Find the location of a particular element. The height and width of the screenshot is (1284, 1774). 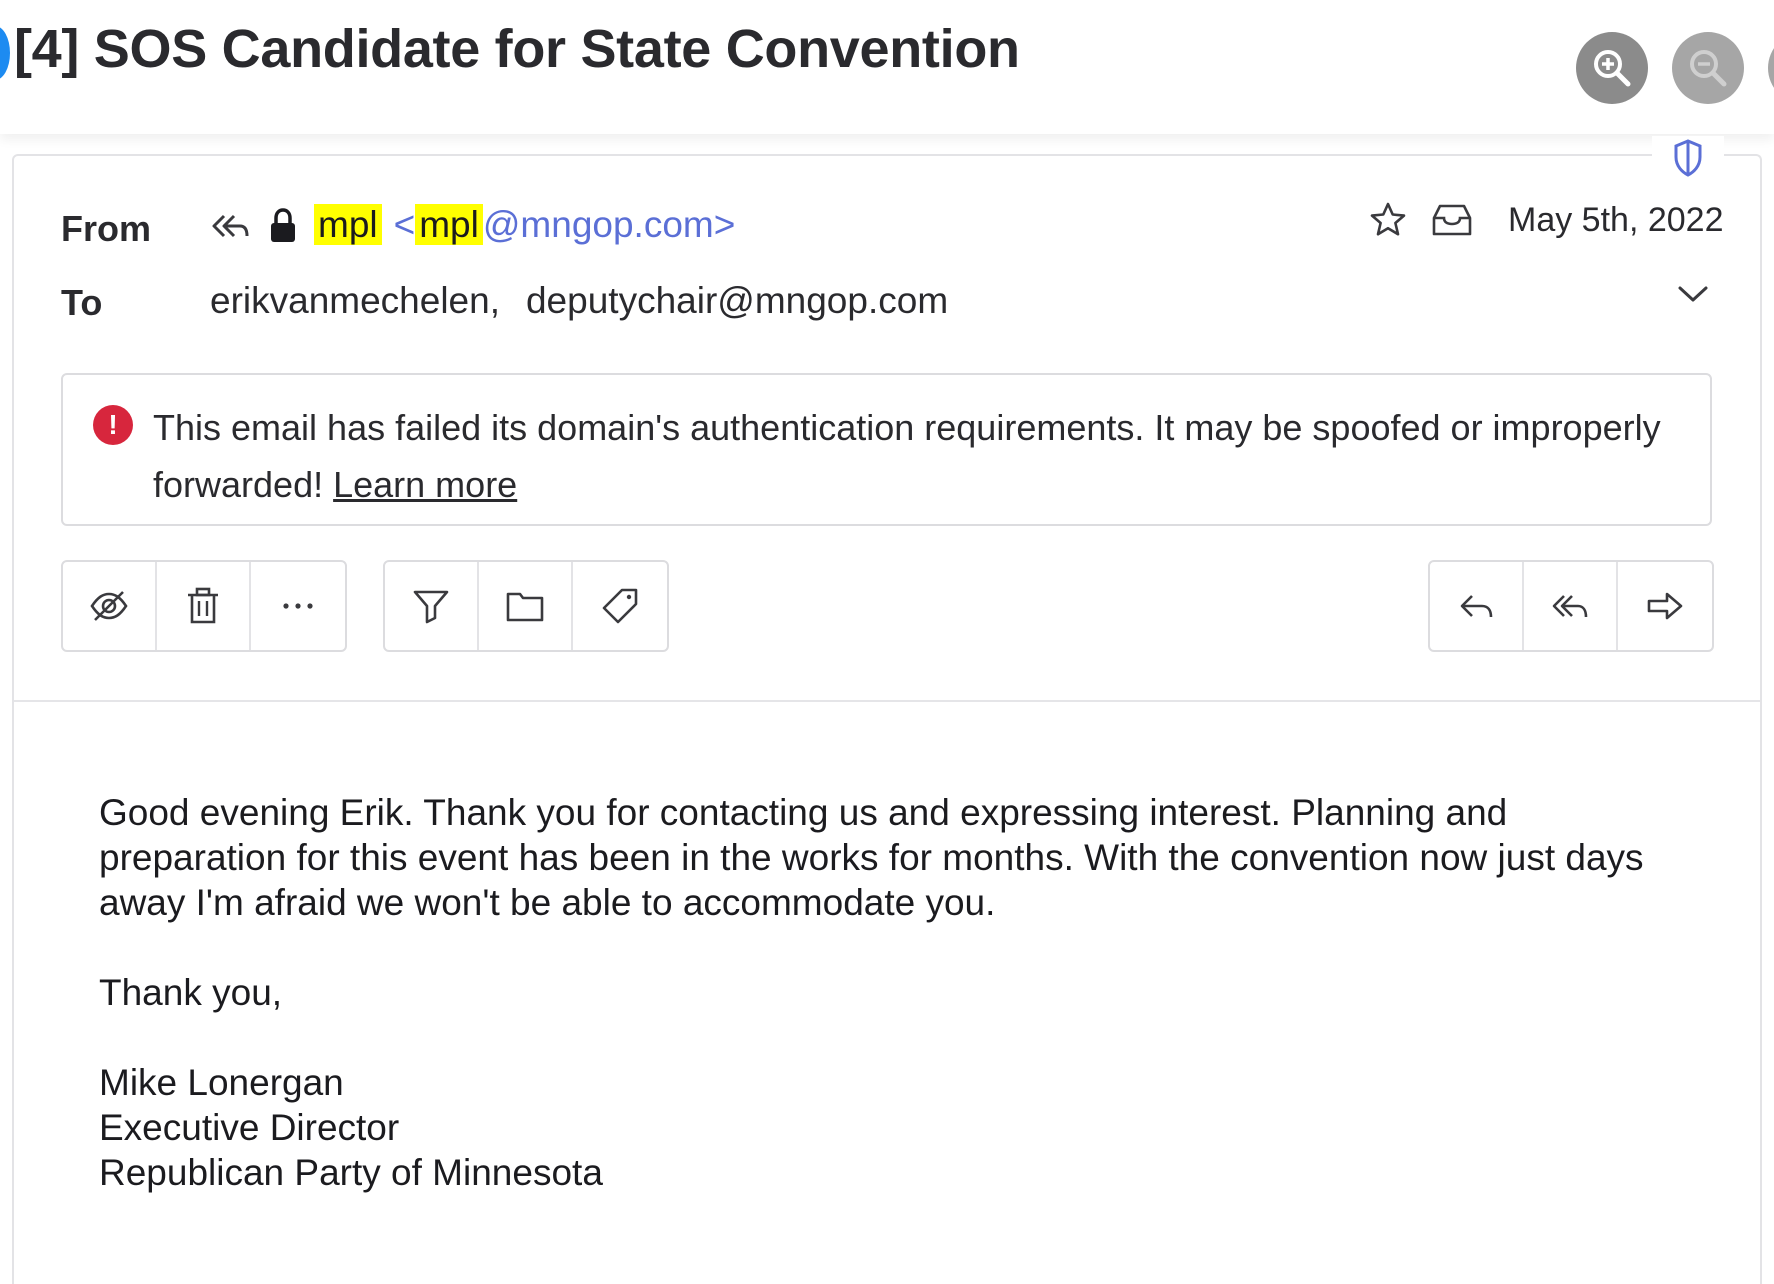

body-closing: Thank you, is located at coordinates (191, 992).